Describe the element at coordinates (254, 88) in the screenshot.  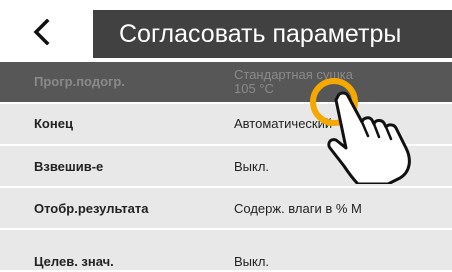
I see `value-line-2: 105 °C` at that location.